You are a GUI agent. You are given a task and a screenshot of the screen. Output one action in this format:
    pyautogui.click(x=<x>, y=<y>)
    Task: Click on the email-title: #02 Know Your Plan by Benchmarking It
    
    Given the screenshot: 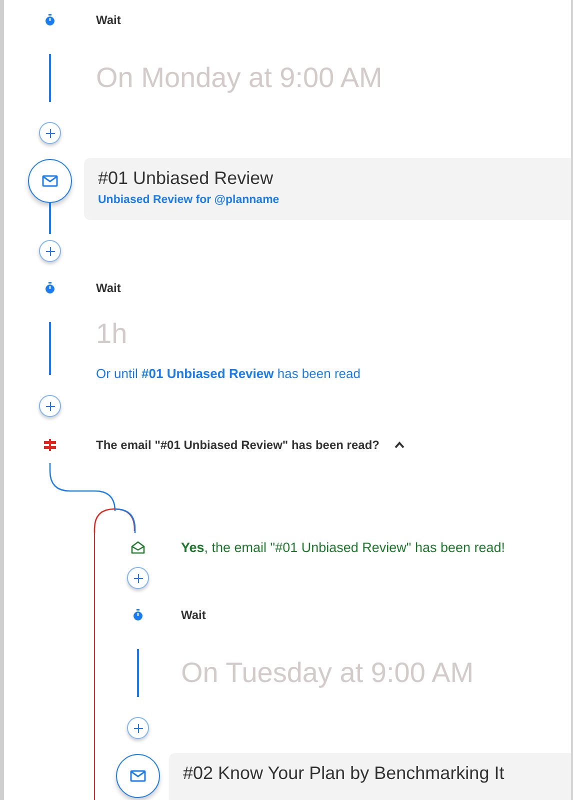 What is the action you would take?
    pyautogui.click(x=344, y=773)
    